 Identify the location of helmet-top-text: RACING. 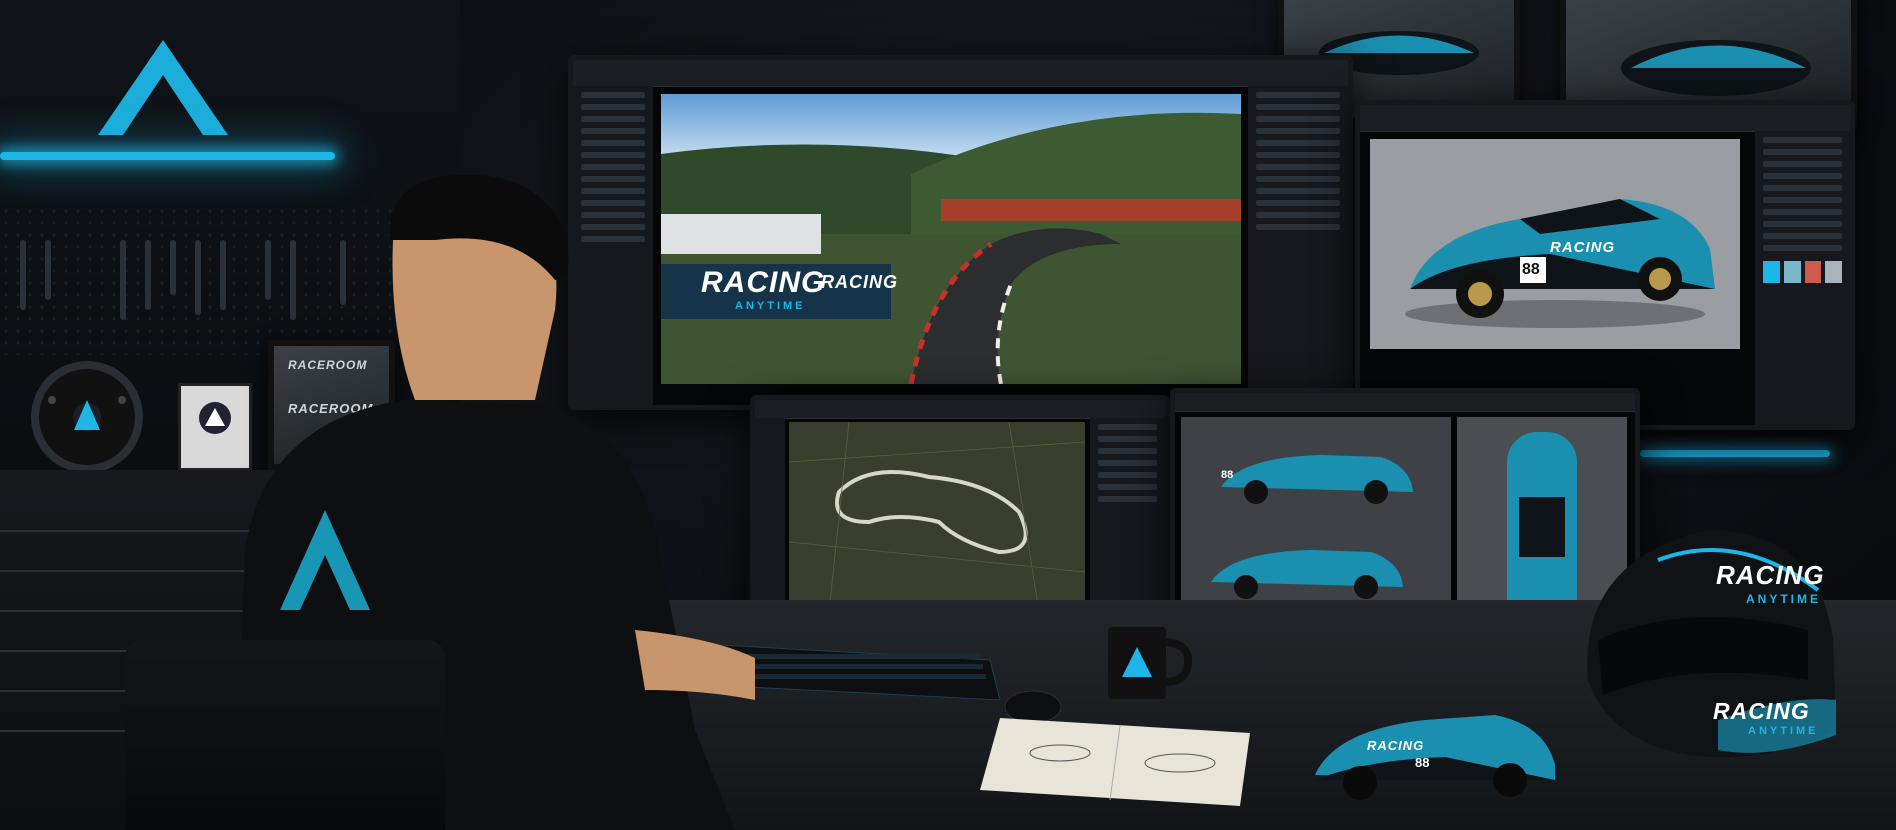
(1770, 575).